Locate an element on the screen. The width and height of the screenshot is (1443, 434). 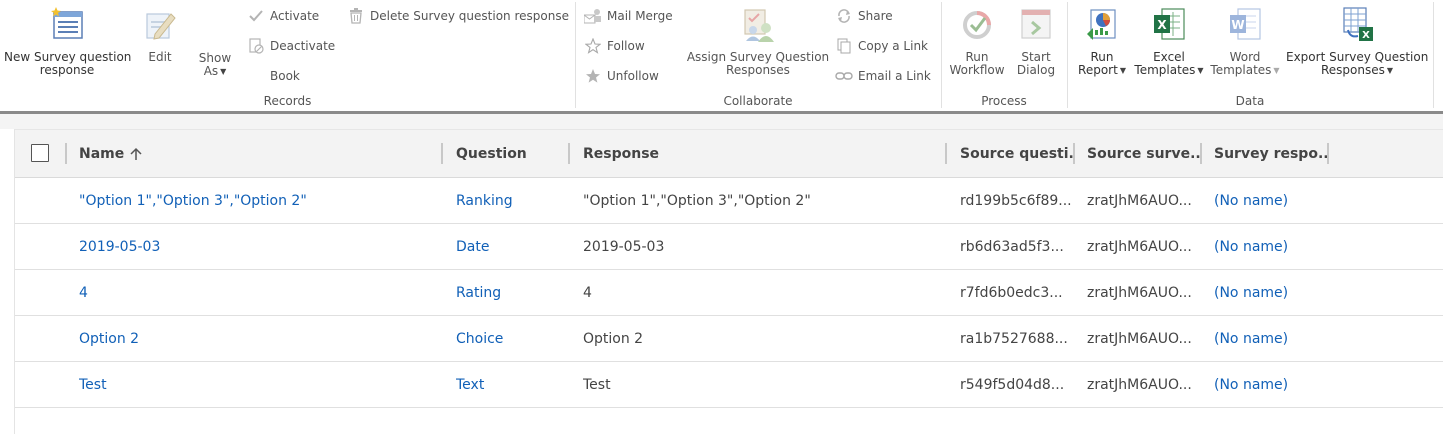
excel-templates-button: X Excel Templates ▼ is located at coordinates (1169, 41).